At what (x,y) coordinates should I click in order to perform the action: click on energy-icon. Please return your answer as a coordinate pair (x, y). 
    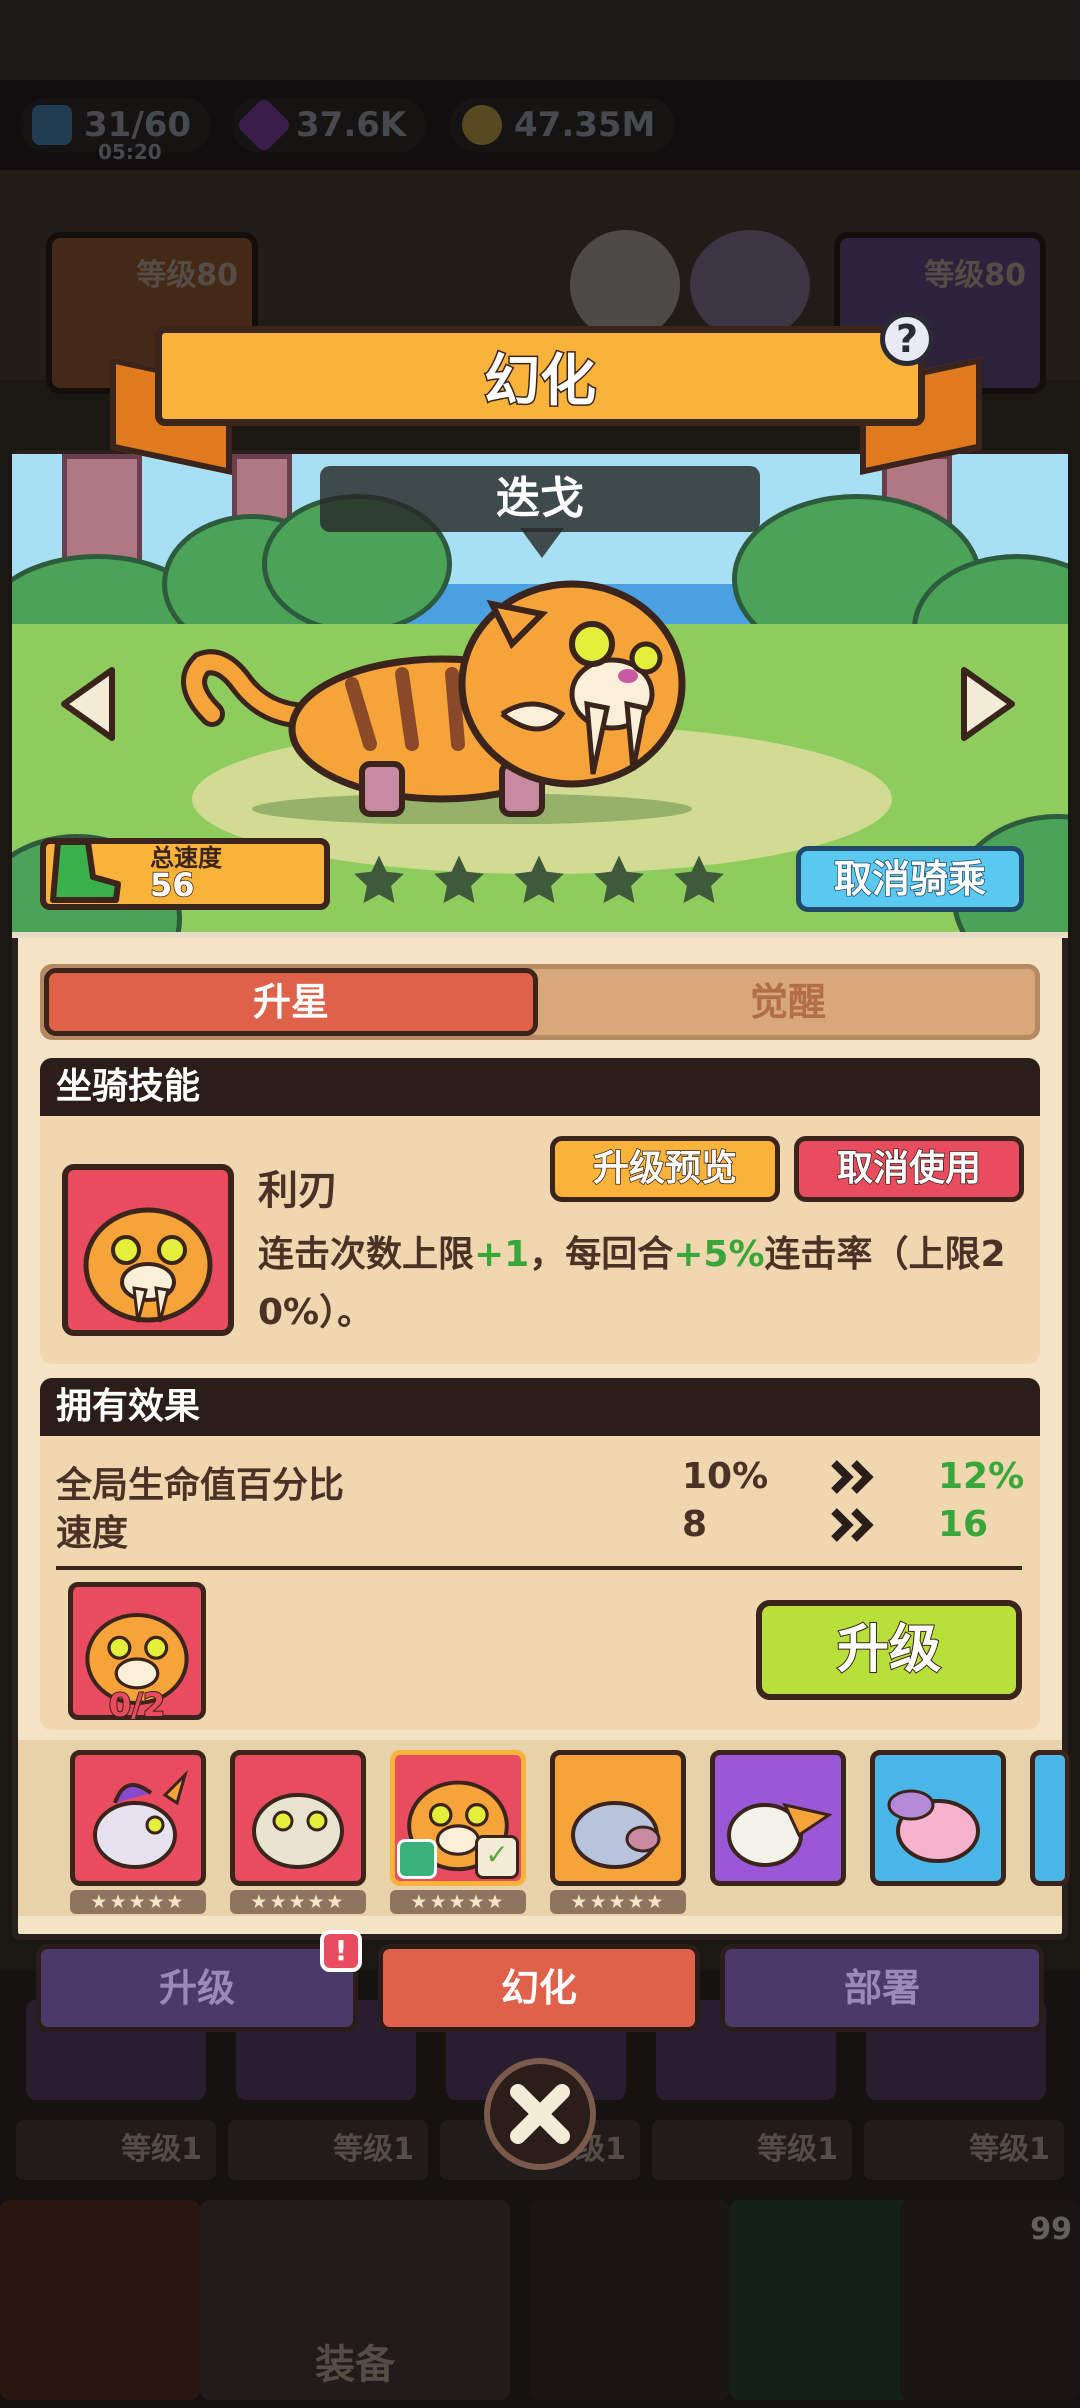
    Looking at the image, I should click on (52, 125).